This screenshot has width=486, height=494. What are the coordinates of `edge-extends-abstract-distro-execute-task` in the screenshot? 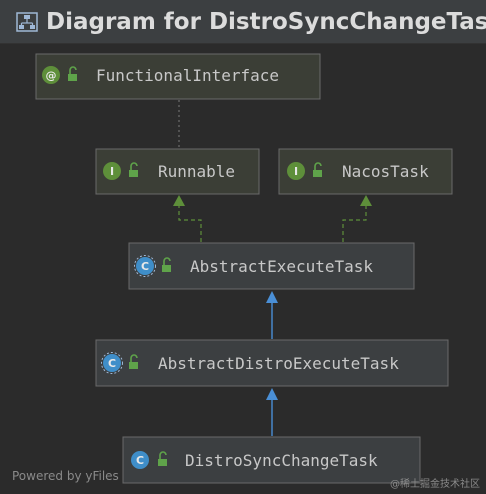 It's located at (272, 412).